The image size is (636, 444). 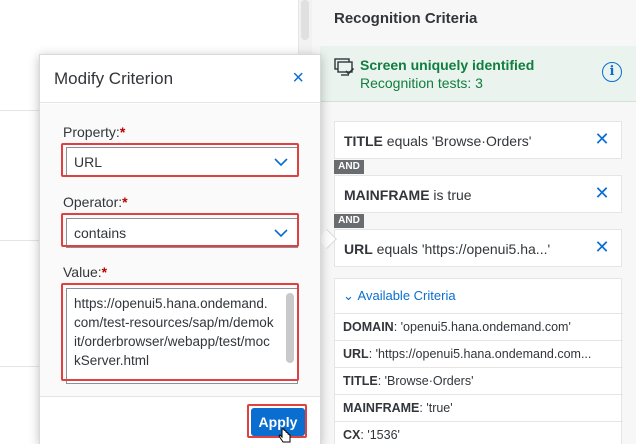 What do you see at coordinates (478, 194) in the screenshot?
I see `criterion-item-mainframe: MAINFRAME is true ✕` at bounding box center [478, 194].